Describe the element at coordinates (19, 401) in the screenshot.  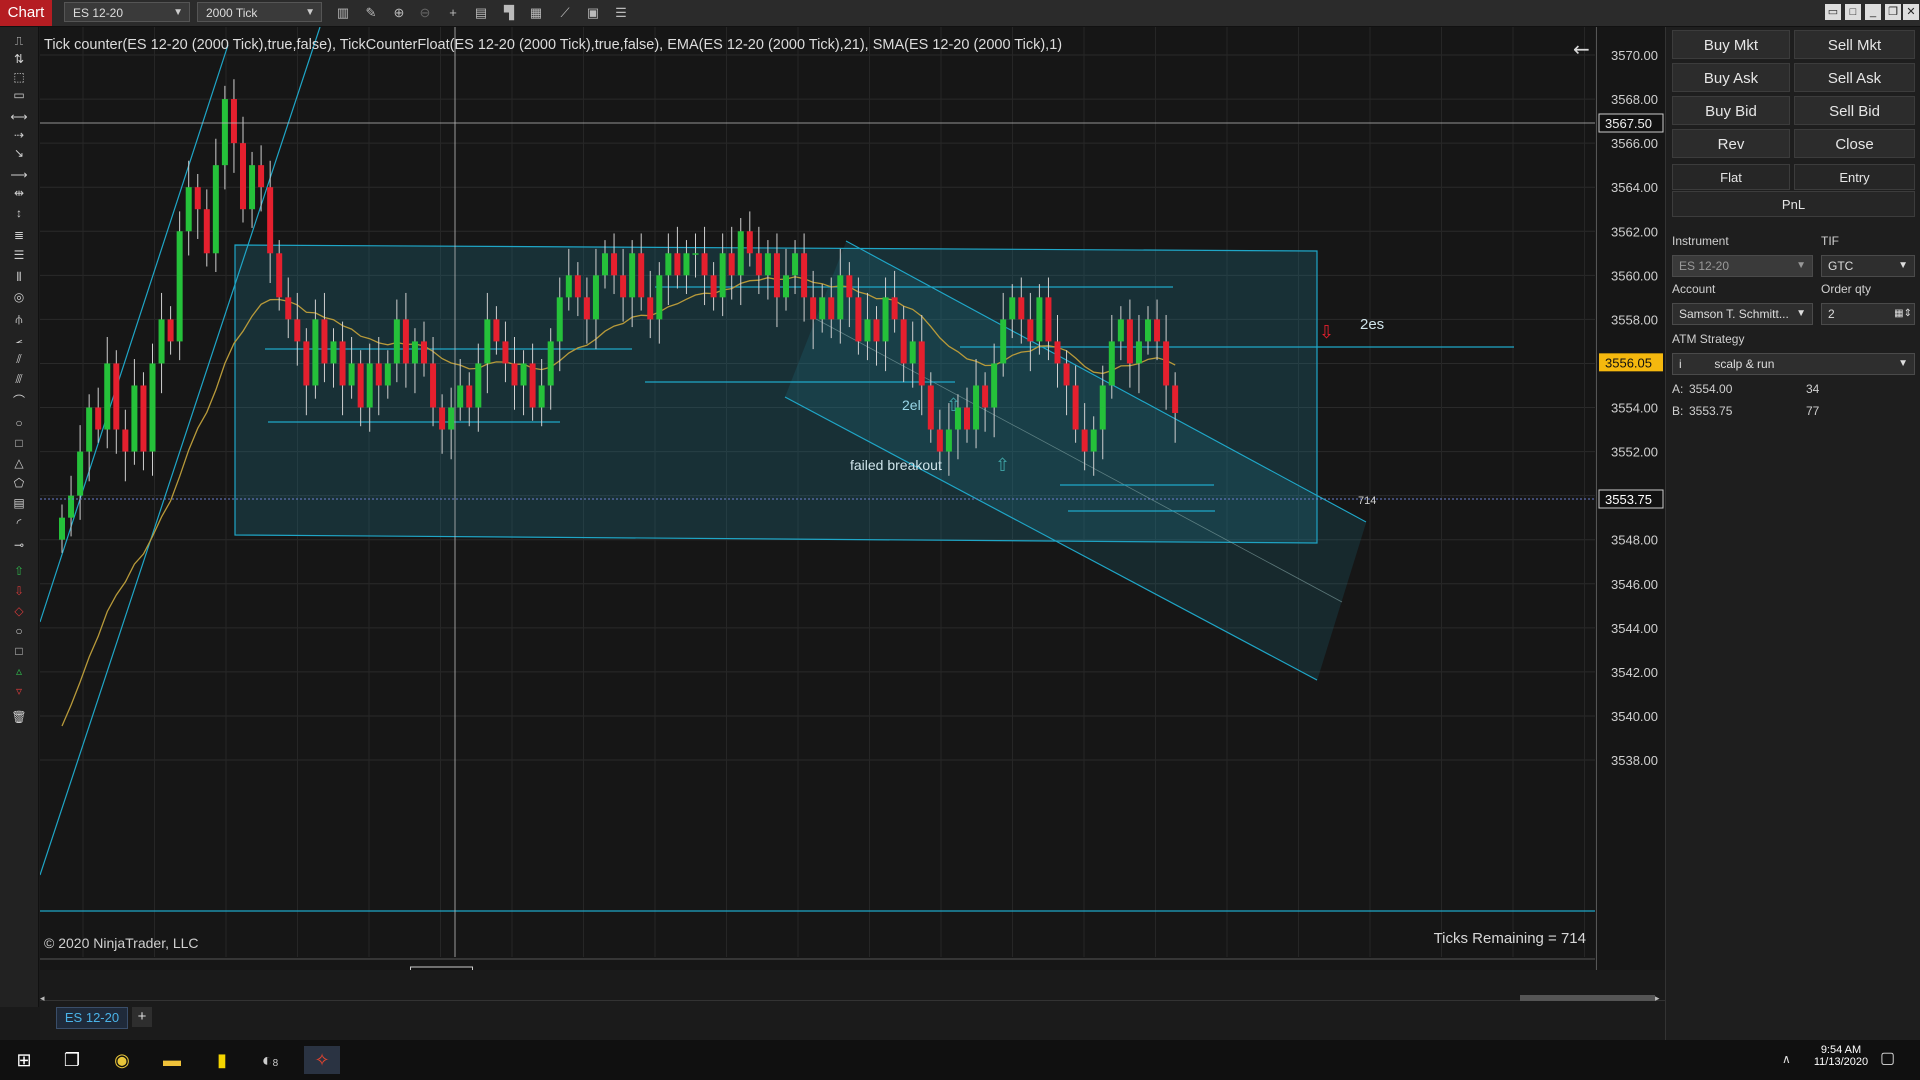
I see `arc-icon: ⌒` at that location.